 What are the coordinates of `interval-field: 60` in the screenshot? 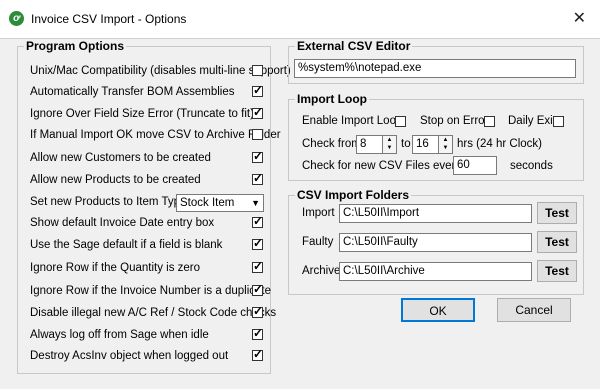 It's located at (475, 165).